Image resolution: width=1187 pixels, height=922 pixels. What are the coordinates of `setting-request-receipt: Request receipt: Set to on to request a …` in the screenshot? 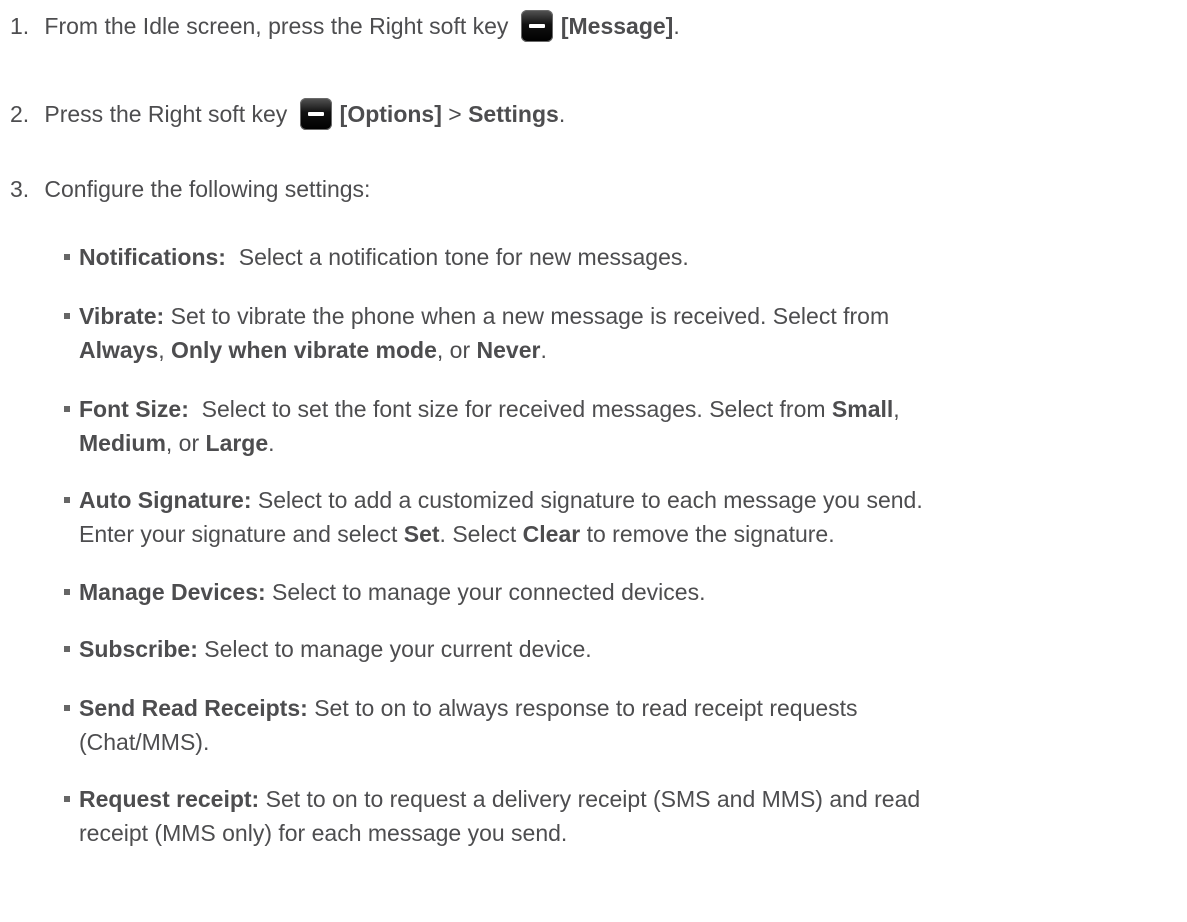 It's located at (621, 816).